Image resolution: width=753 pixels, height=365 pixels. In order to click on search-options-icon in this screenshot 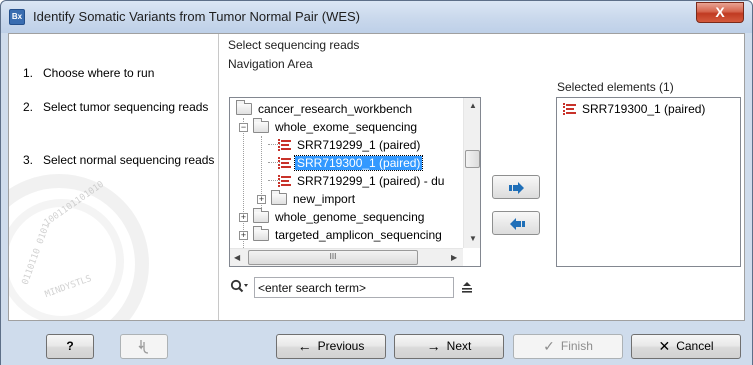, I will do `click(467, 287)`.